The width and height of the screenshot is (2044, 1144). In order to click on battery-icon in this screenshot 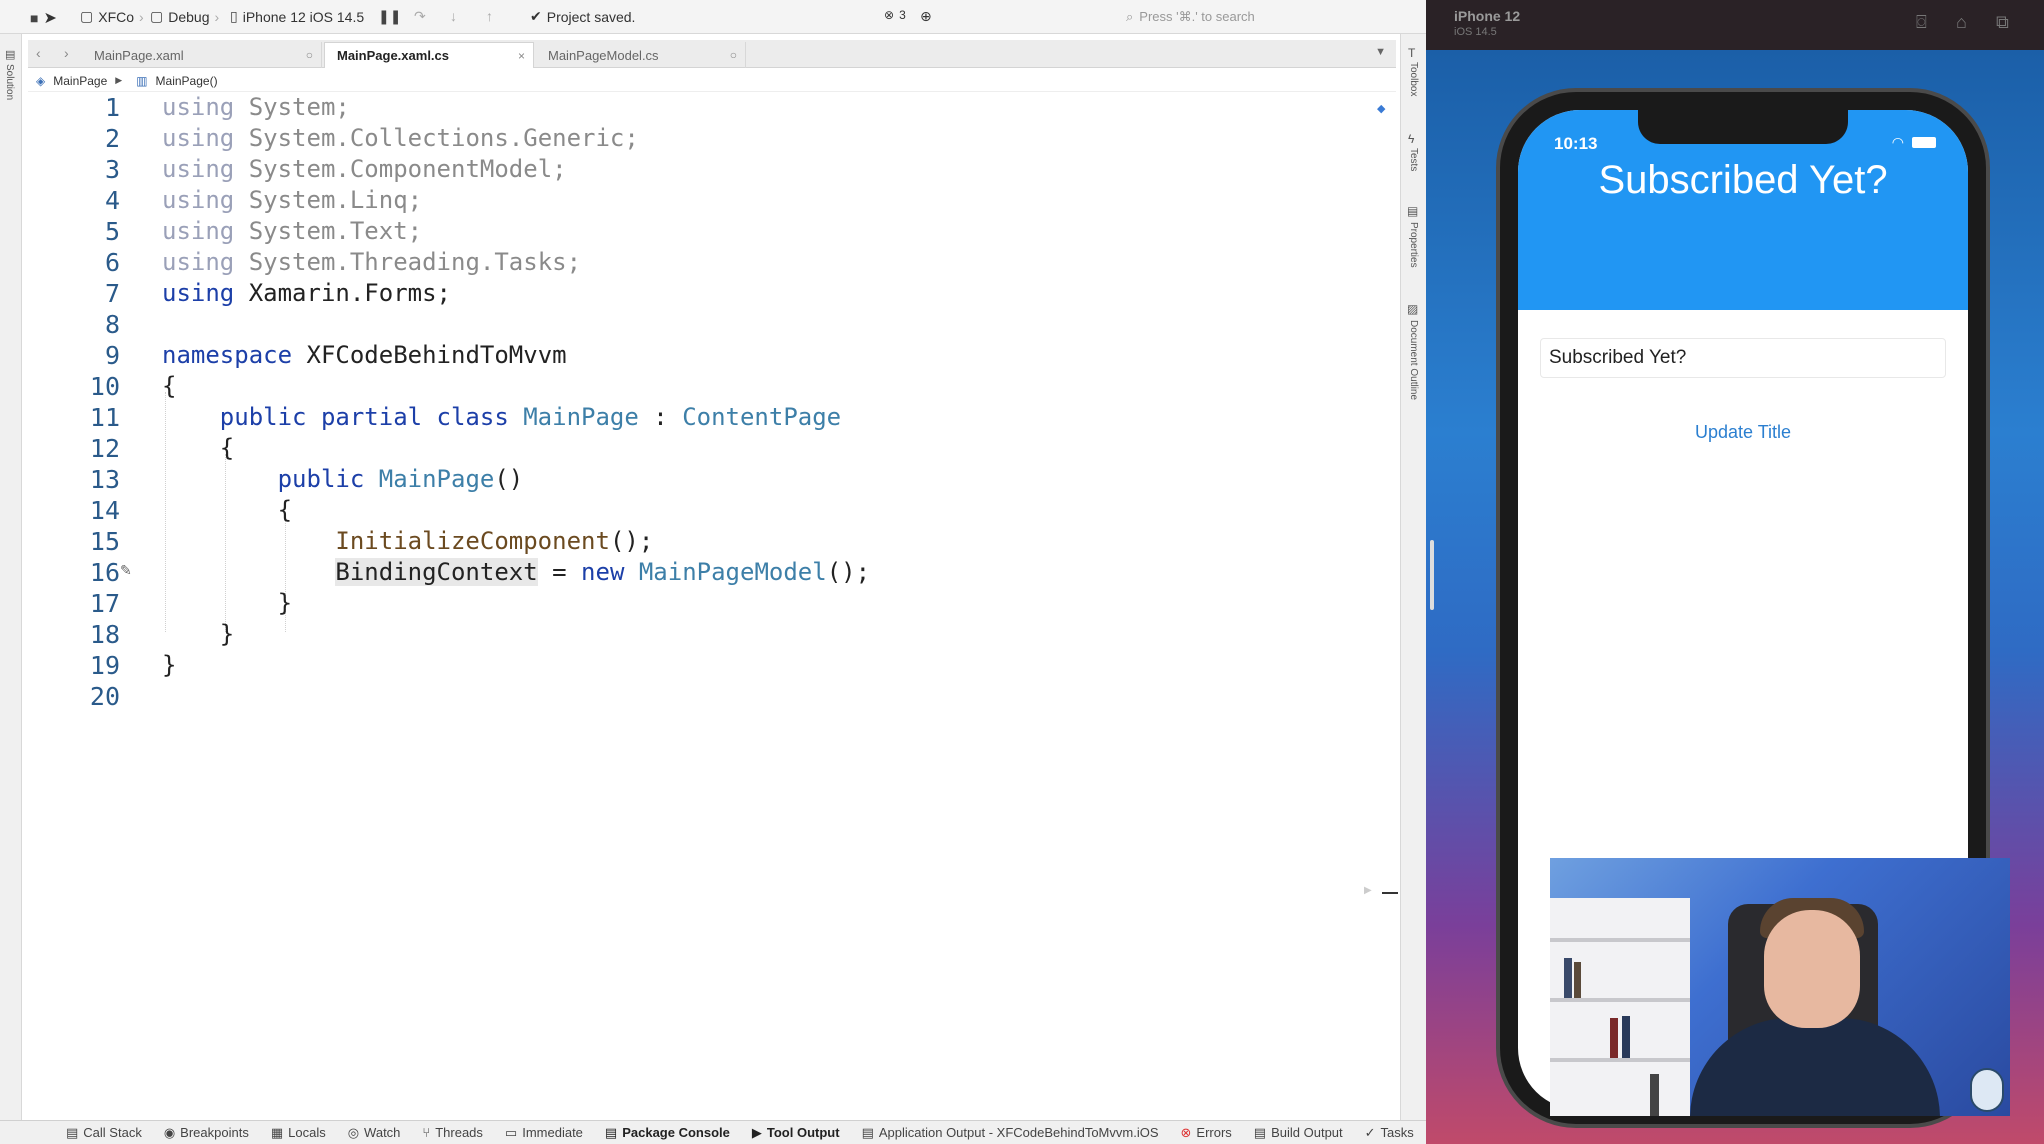, I will do `click(1924, 142)`.